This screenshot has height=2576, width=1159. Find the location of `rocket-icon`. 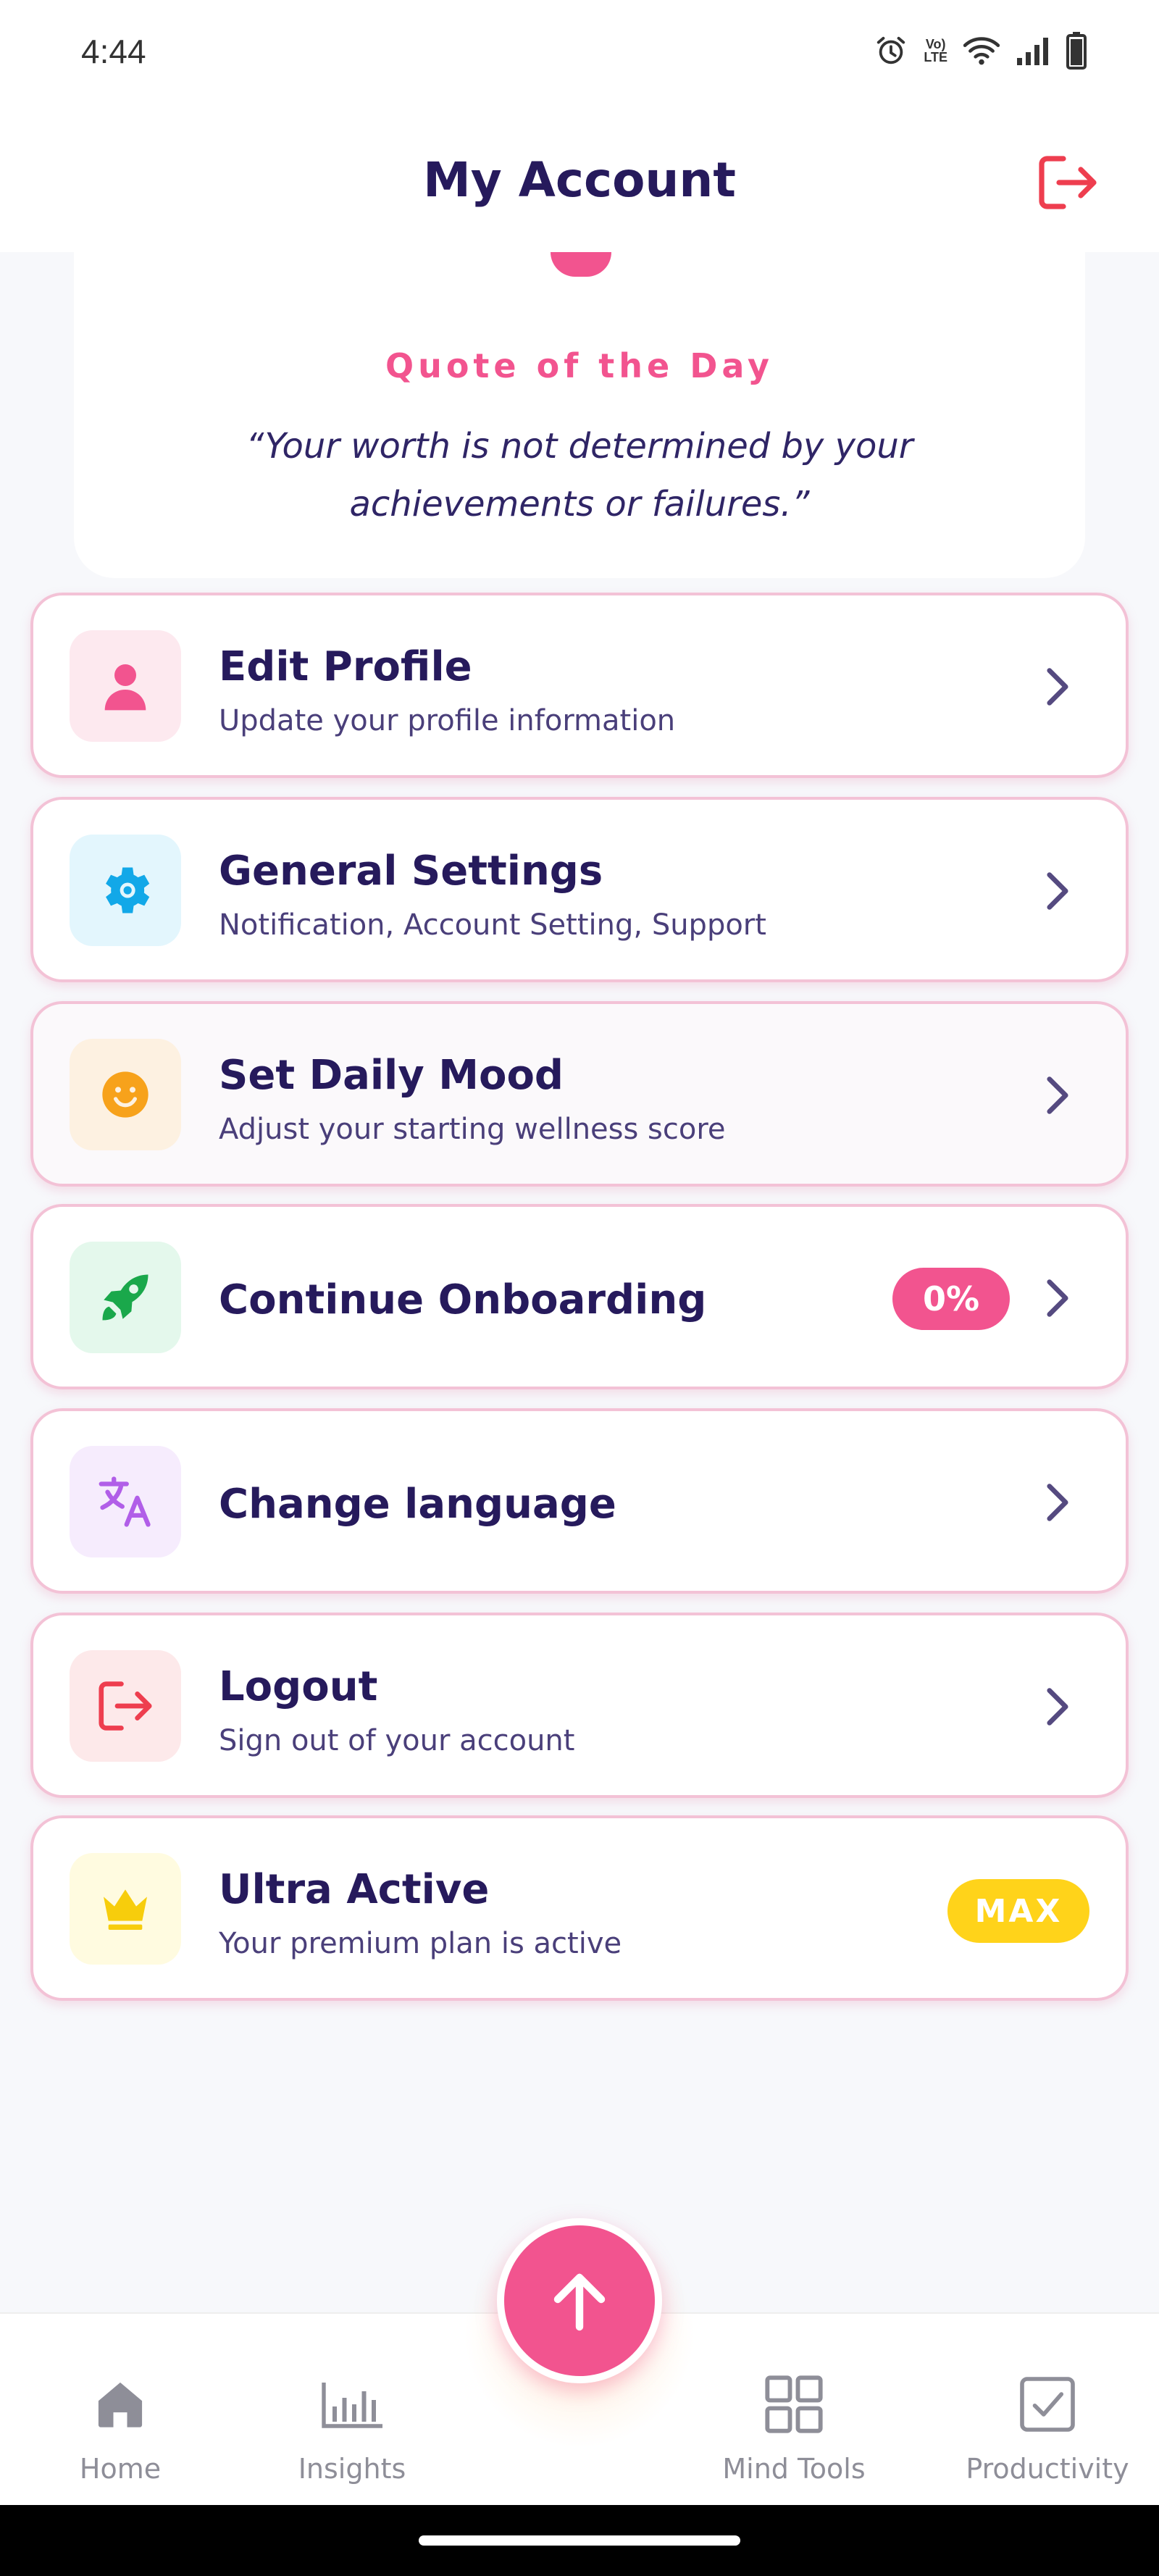

rocket-icon is located at coordinates (125, 1297).